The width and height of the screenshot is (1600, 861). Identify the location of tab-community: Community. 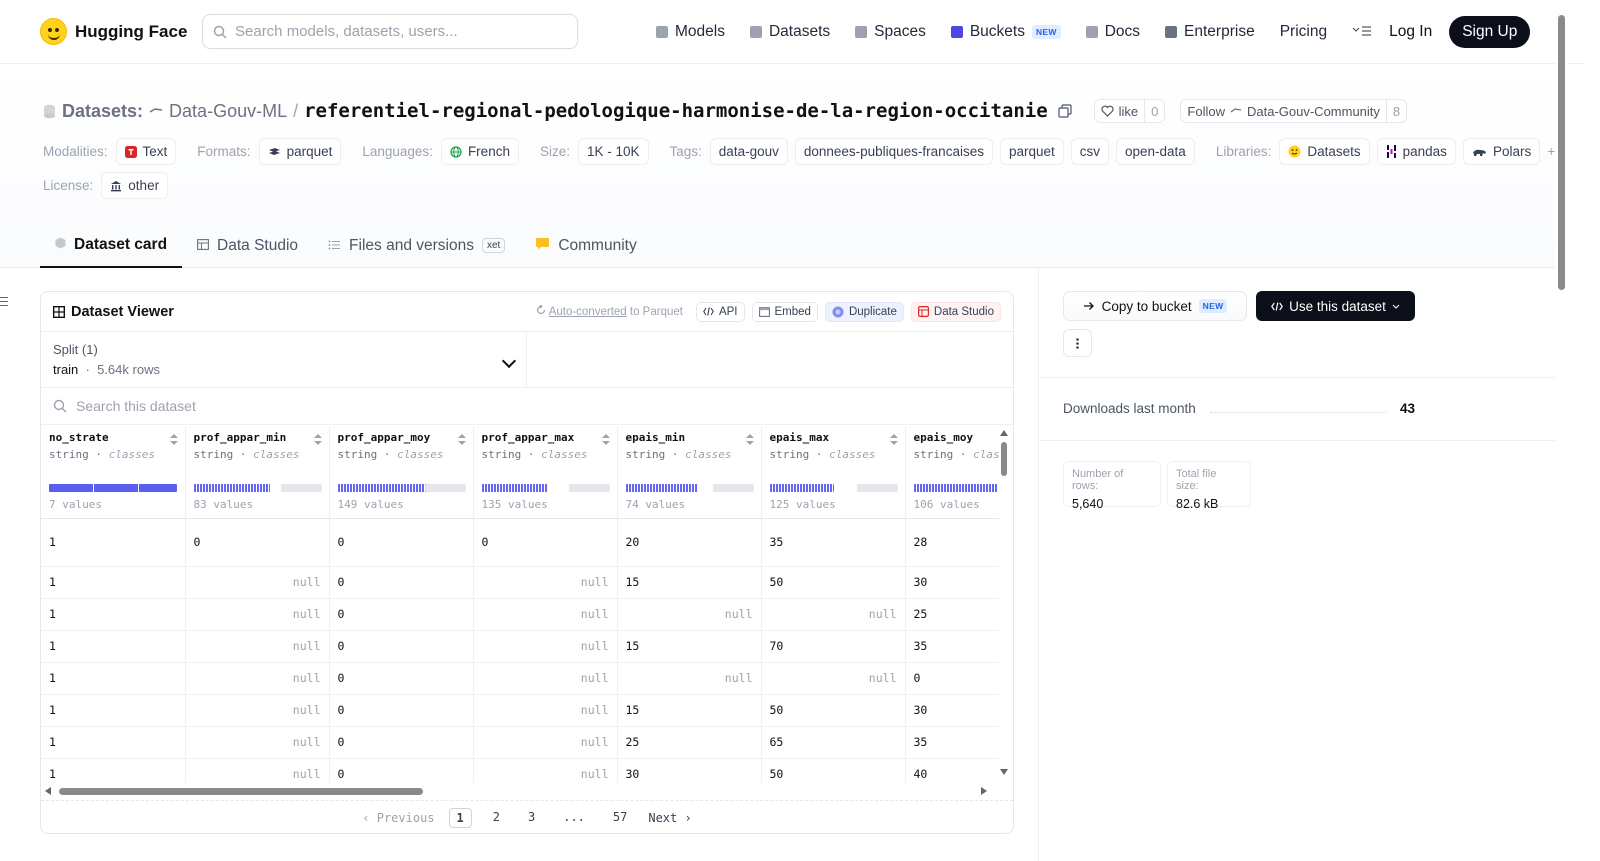
(585, 245).